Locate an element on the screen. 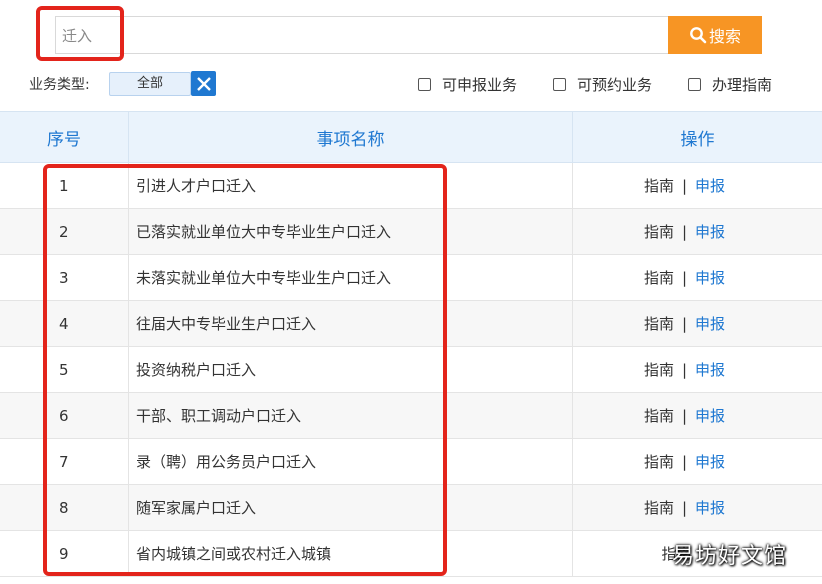 This screenshot has height=584, width=822. close-icon is located at coordinates (203, 83).